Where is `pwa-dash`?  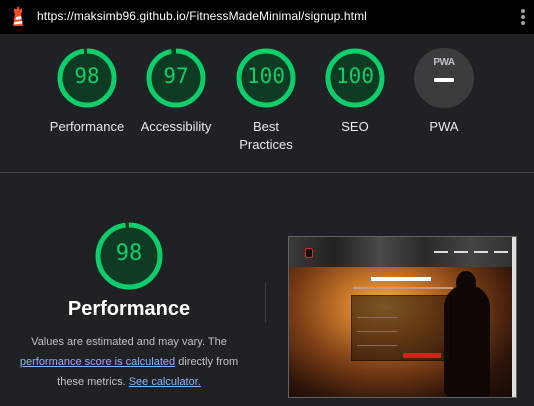 pwa-dash is located at coordinates (444, 80).